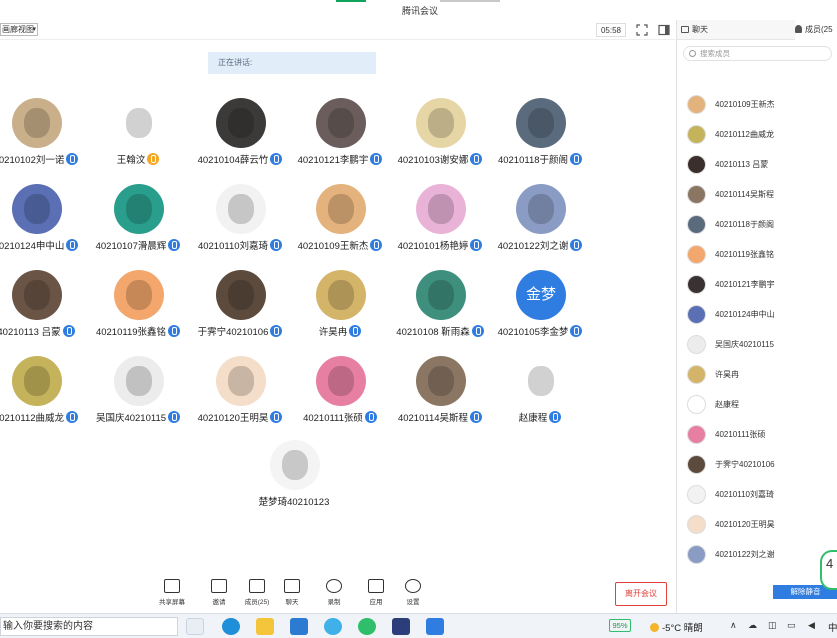  I want to click on member-list-item: 赵康程, so click(762, 404).